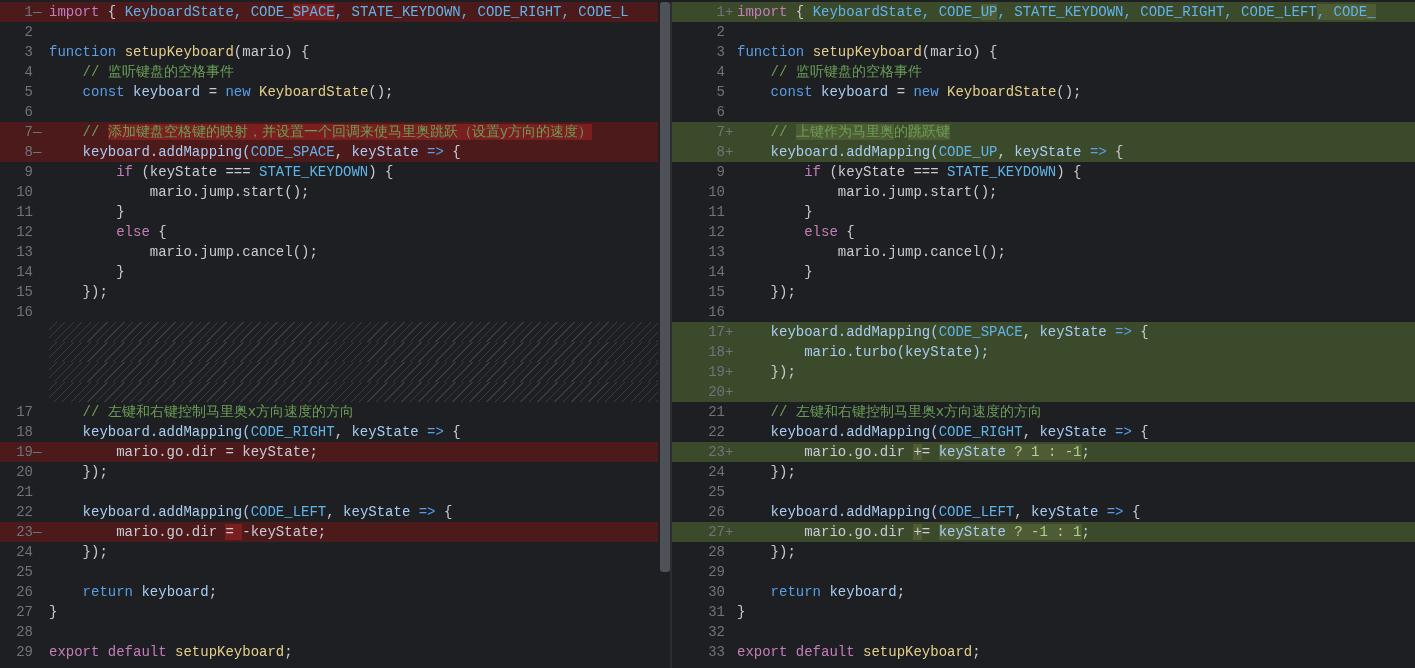 The image size is (1415, 668). I want to click on line-number: 20+, so click(720, 392).